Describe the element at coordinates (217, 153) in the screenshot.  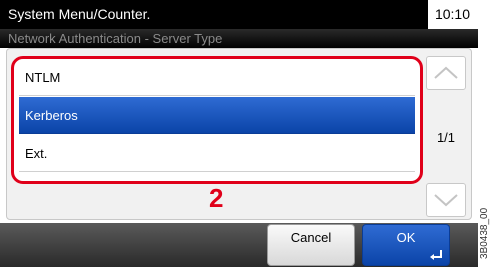
I see `list-item-ext: Ext.` at that location.